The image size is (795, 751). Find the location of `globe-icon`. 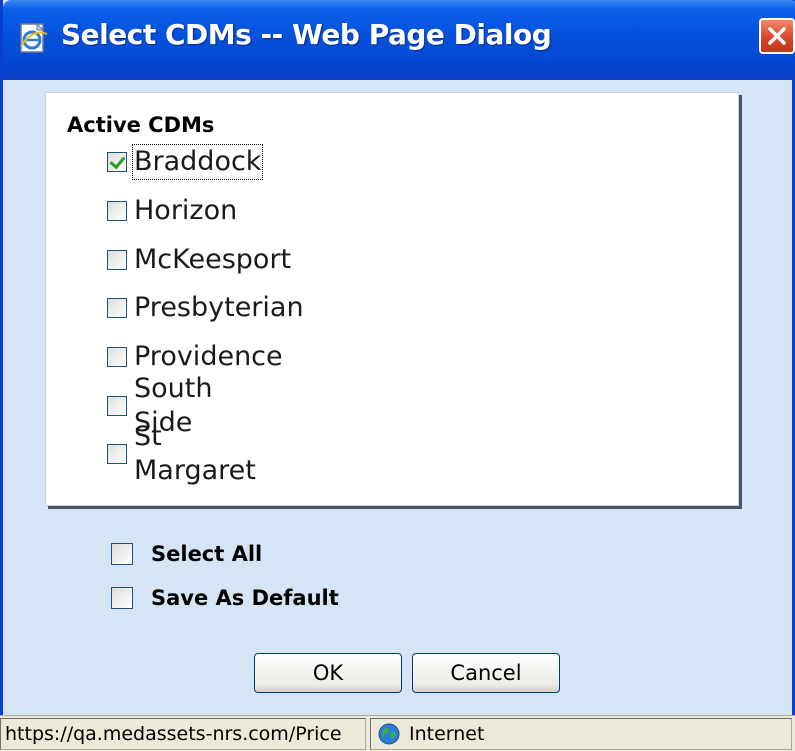

globe-icon is located at coordinates (389, 734).